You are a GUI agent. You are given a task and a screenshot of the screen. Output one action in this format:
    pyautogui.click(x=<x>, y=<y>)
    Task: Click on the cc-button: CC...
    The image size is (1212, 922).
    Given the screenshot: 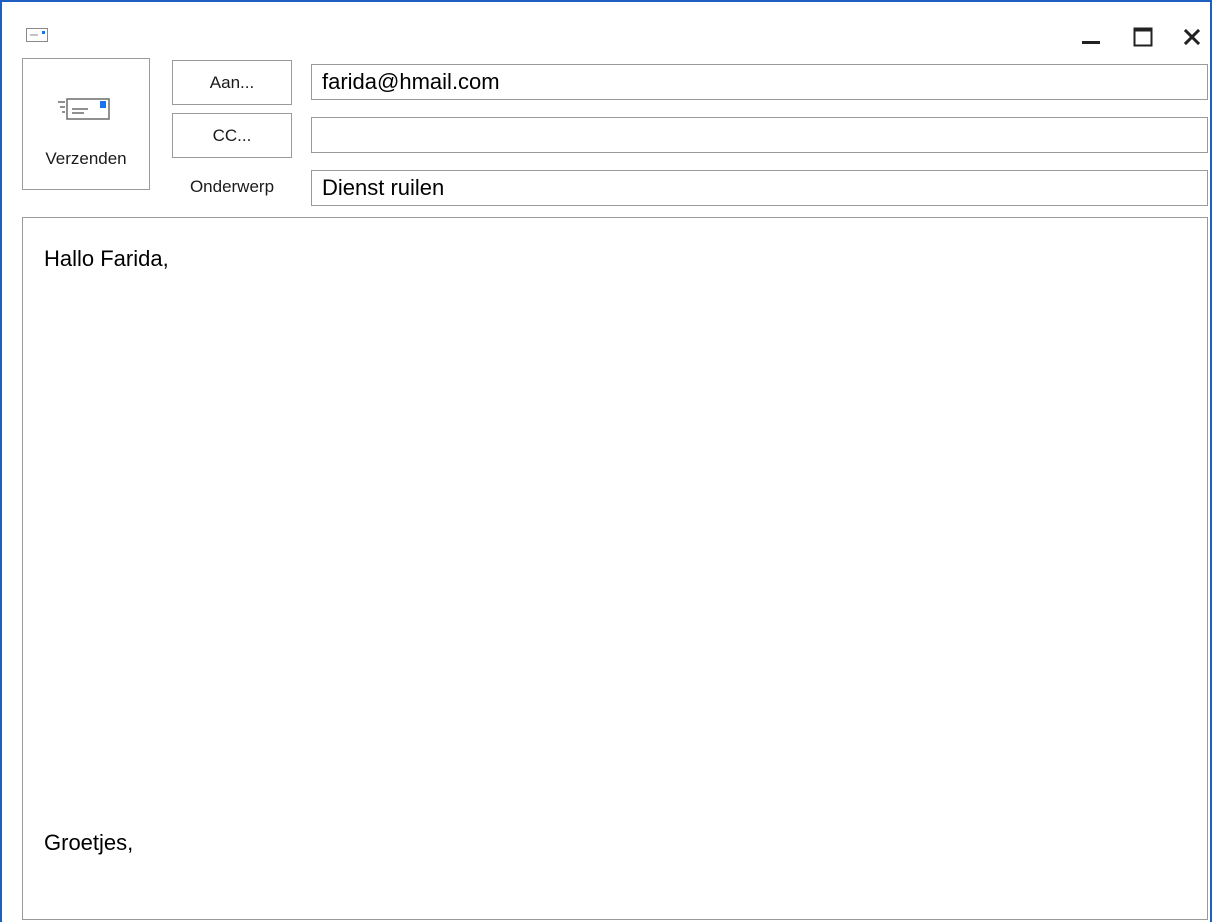 What is the action you would take?
    pyautogui.click(x=232, y=135)
    